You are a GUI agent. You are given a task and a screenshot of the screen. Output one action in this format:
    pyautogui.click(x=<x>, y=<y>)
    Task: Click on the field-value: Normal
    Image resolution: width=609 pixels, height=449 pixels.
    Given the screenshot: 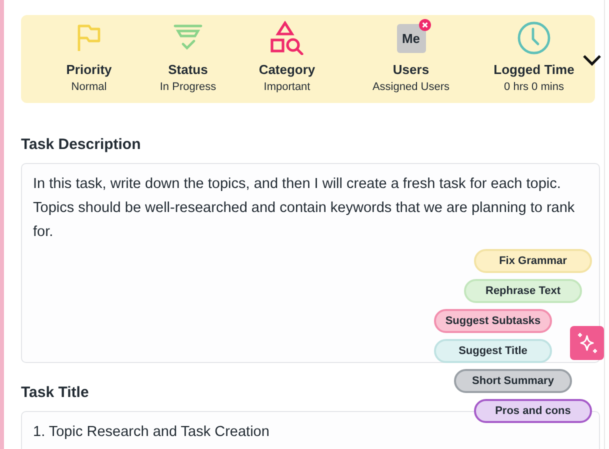 What is the action you would take?
    pyautogui.click(x=89, y=87)
    